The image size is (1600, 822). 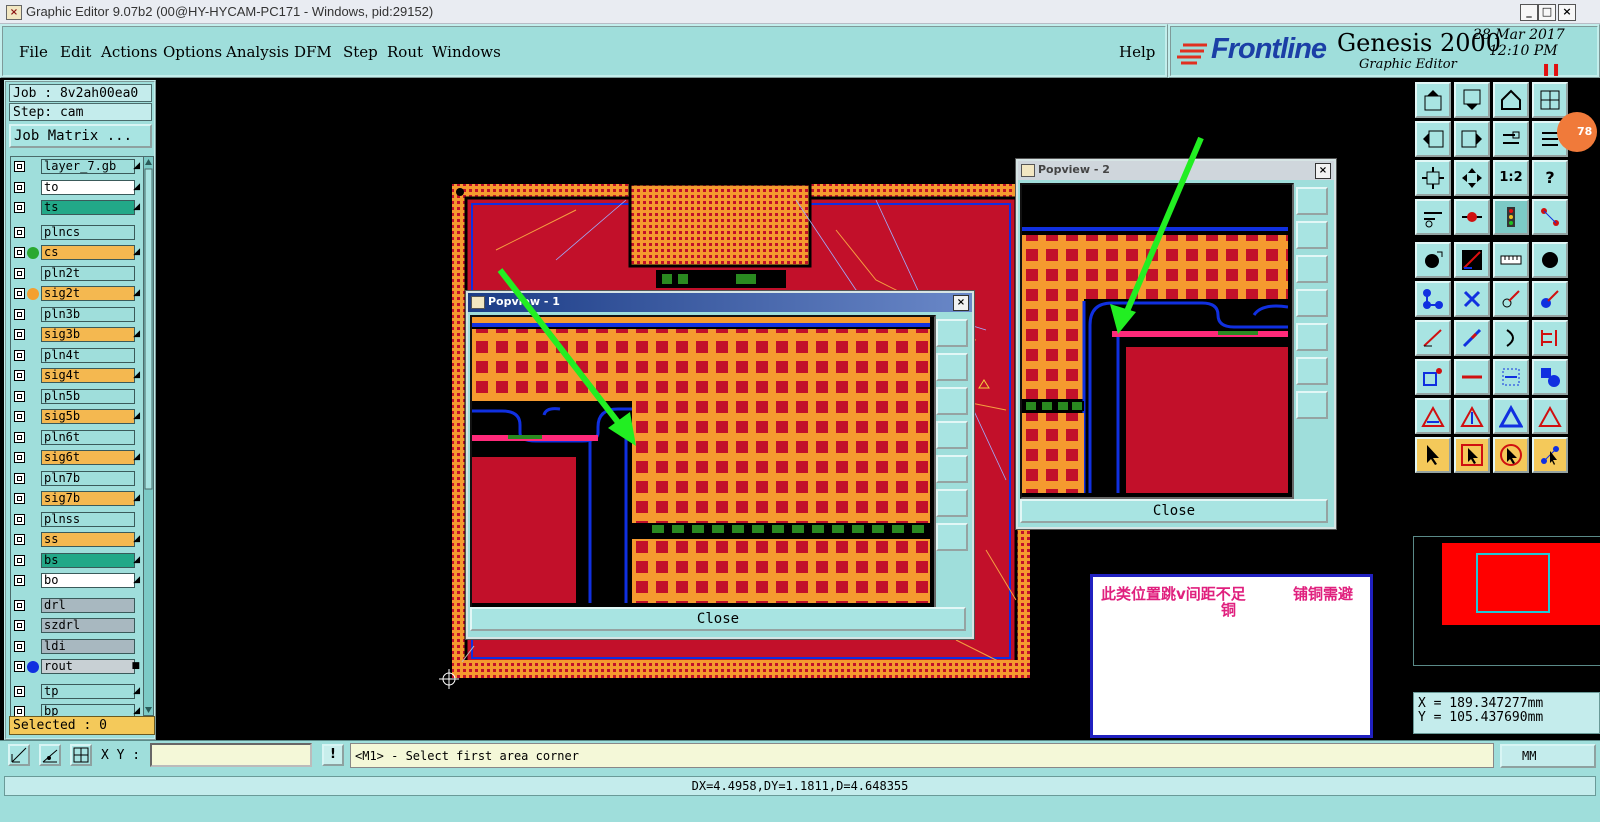 I want to click on popview-1-window: Popview - 1 × Close, so click(x=720, y=465).